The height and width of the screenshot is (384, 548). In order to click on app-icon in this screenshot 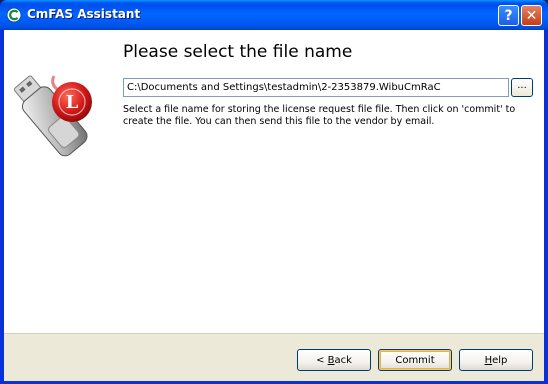, I will do `click(14, 15)`.